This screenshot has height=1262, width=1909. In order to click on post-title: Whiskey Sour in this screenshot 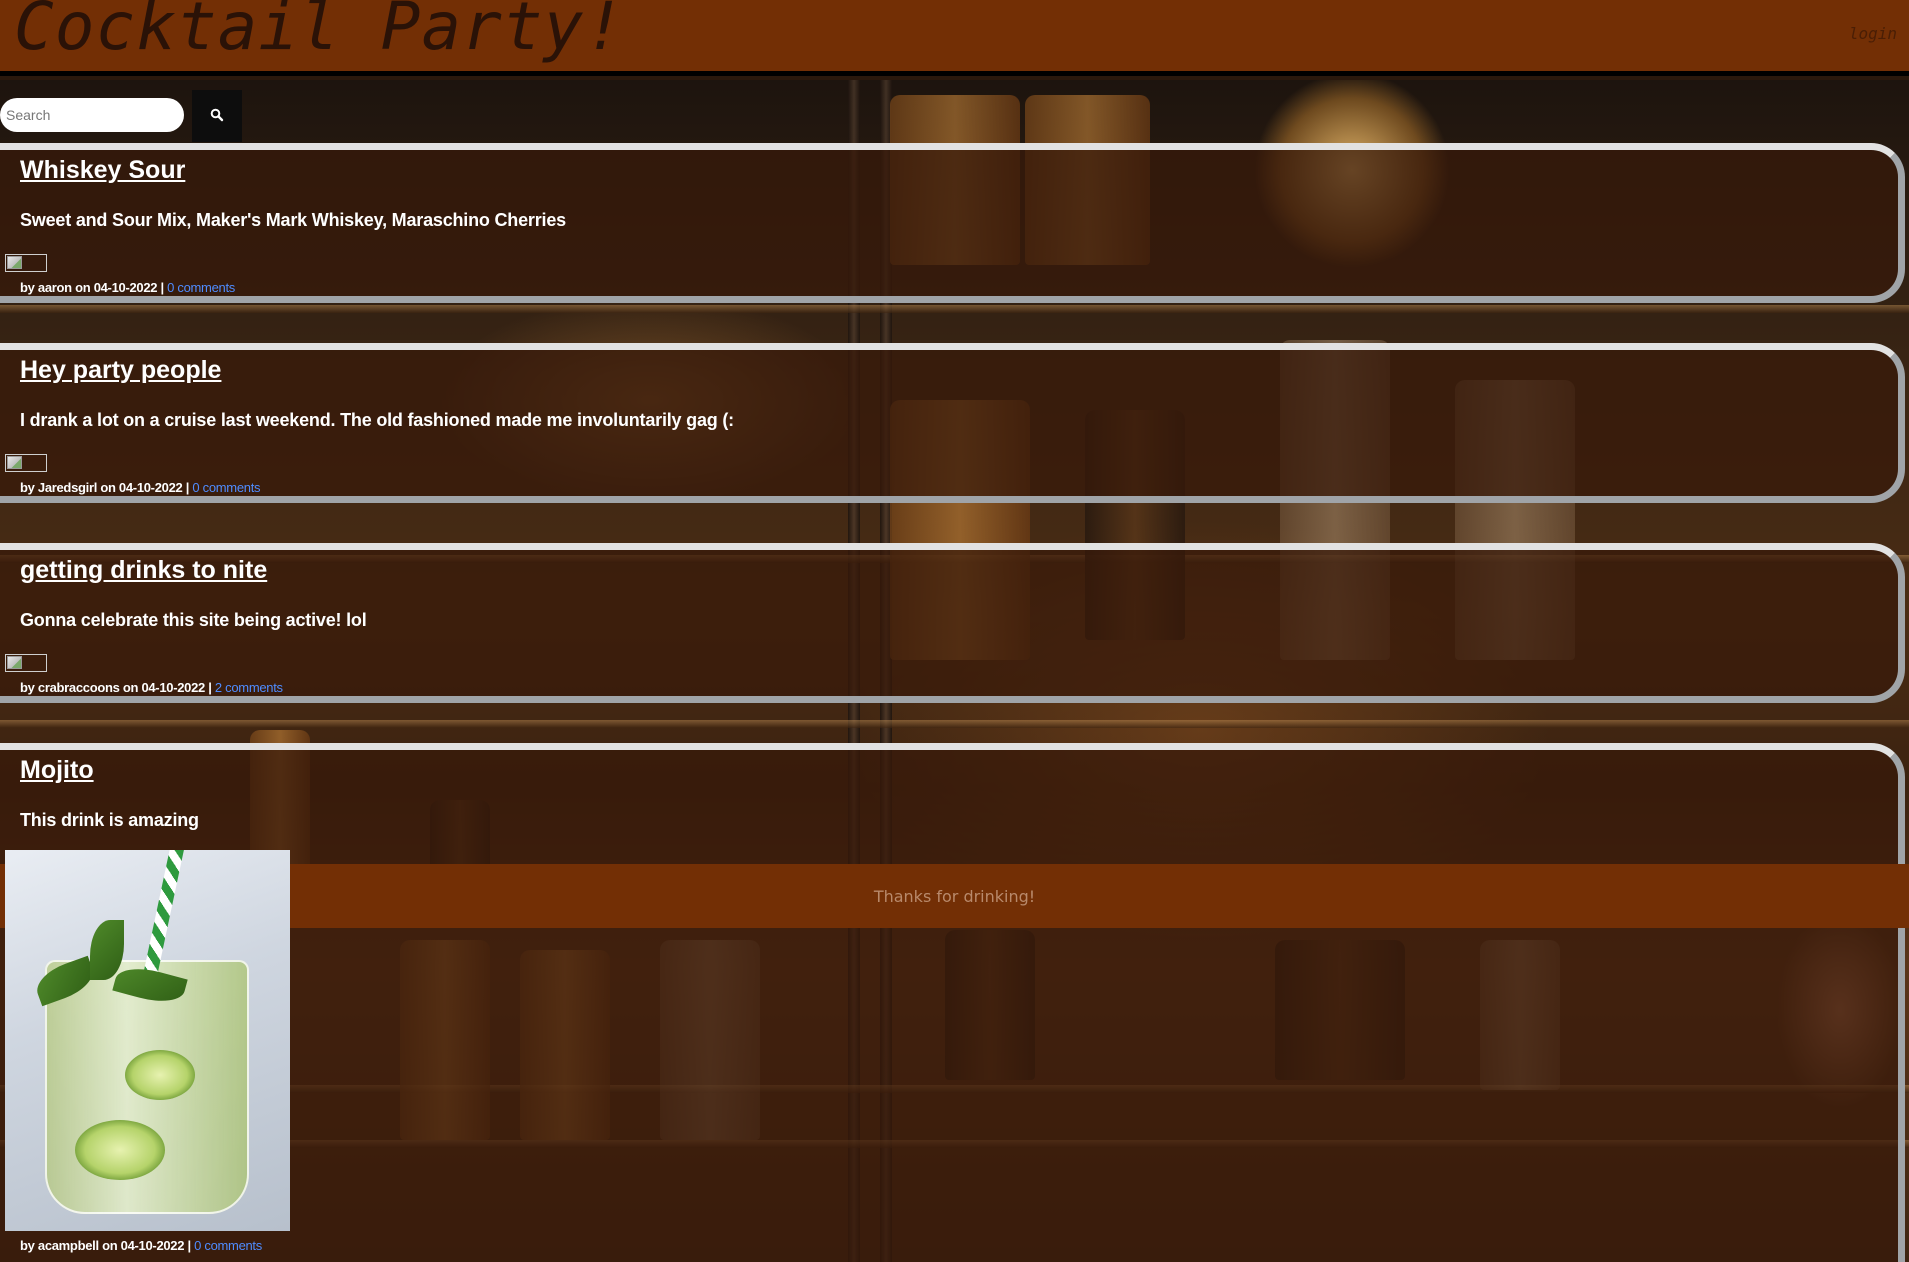, I will do `click(102, 170)`.